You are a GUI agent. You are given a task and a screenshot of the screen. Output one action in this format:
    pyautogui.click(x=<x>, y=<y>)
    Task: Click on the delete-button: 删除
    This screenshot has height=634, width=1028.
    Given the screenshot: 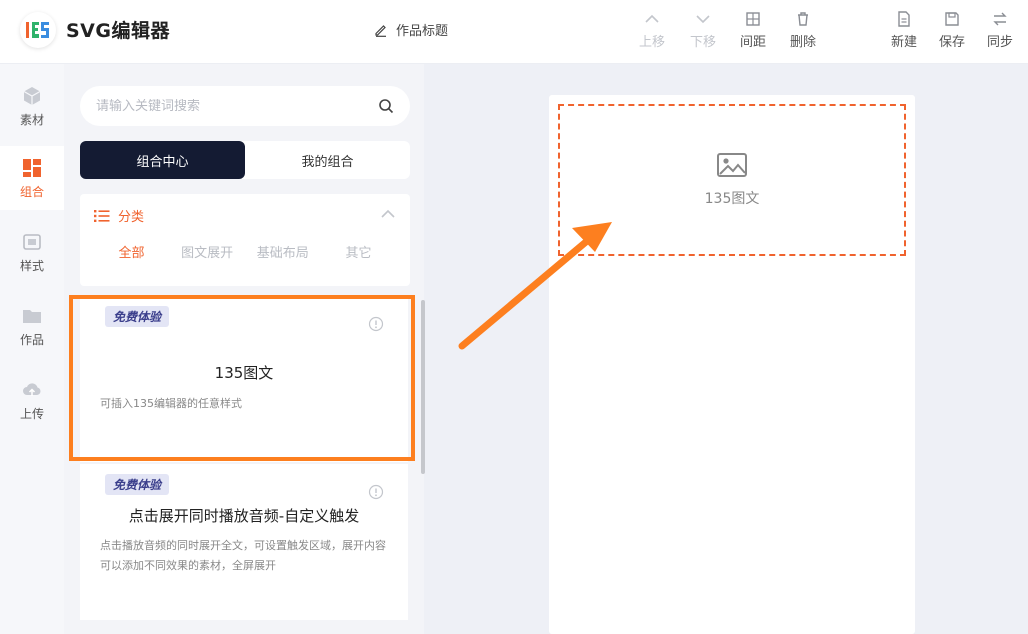 What is the action you would take?
    pyautogui.click(x=803, y=30)
    